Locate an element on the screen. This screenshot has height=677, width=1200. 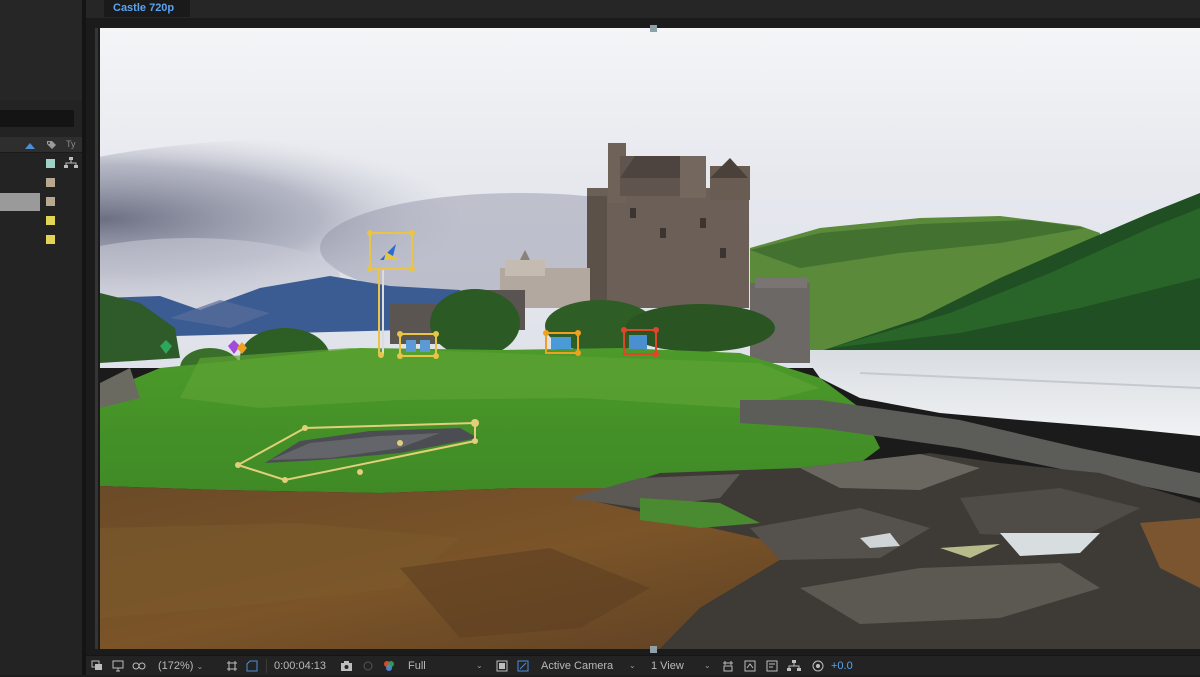
sort-ascending-icon is located at coordinates (30, 146).